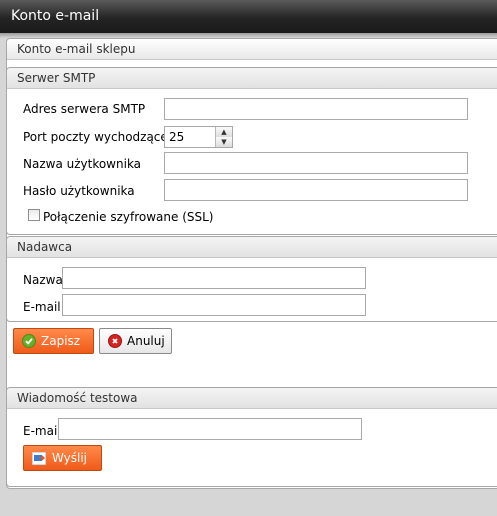 The image size is (497, 516). Describe the element at coordinates (316, 163) in the screenshot. I see `smtp-user-input` at that location.